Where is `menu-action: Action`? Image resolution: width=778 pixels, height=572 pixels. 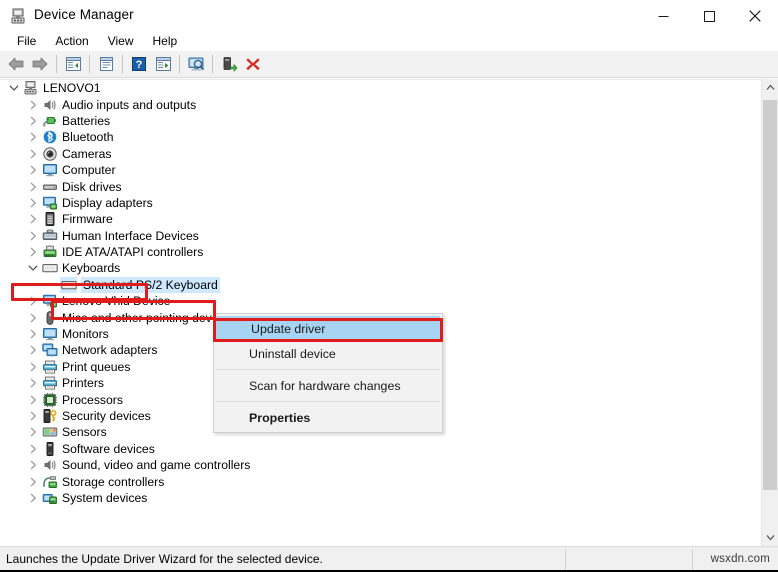 menu-action: Action is located at coordinates (72, 41).